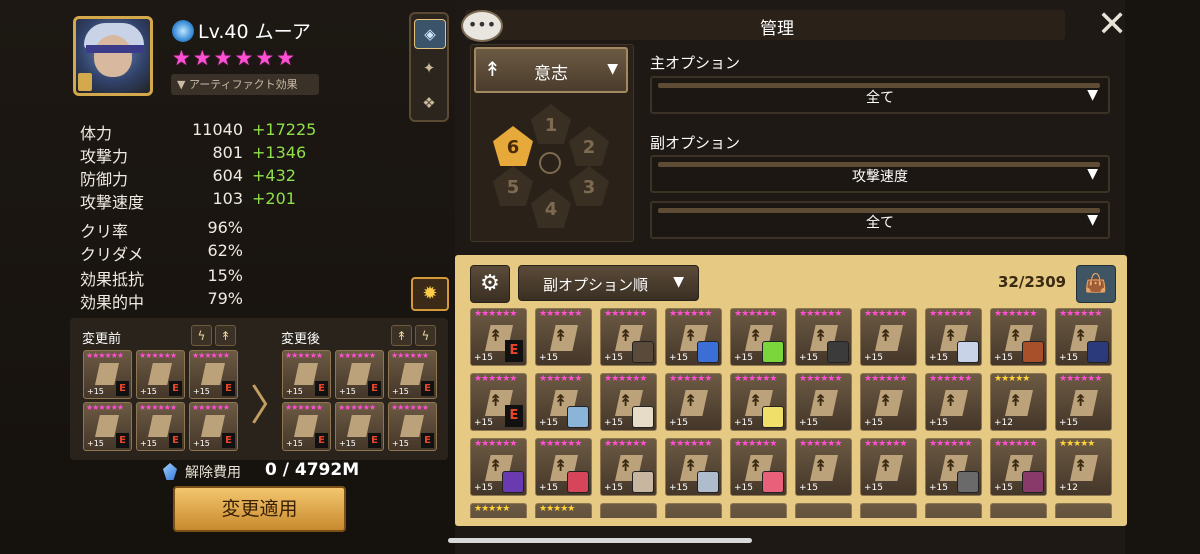 Image resolution: width=1200 pixels, height=554 pixels. Describe the element at coordinates (880, 174) in the screenshot. I see `sub-option-dropdown-1: 攻撃速度 ▼` at that location.